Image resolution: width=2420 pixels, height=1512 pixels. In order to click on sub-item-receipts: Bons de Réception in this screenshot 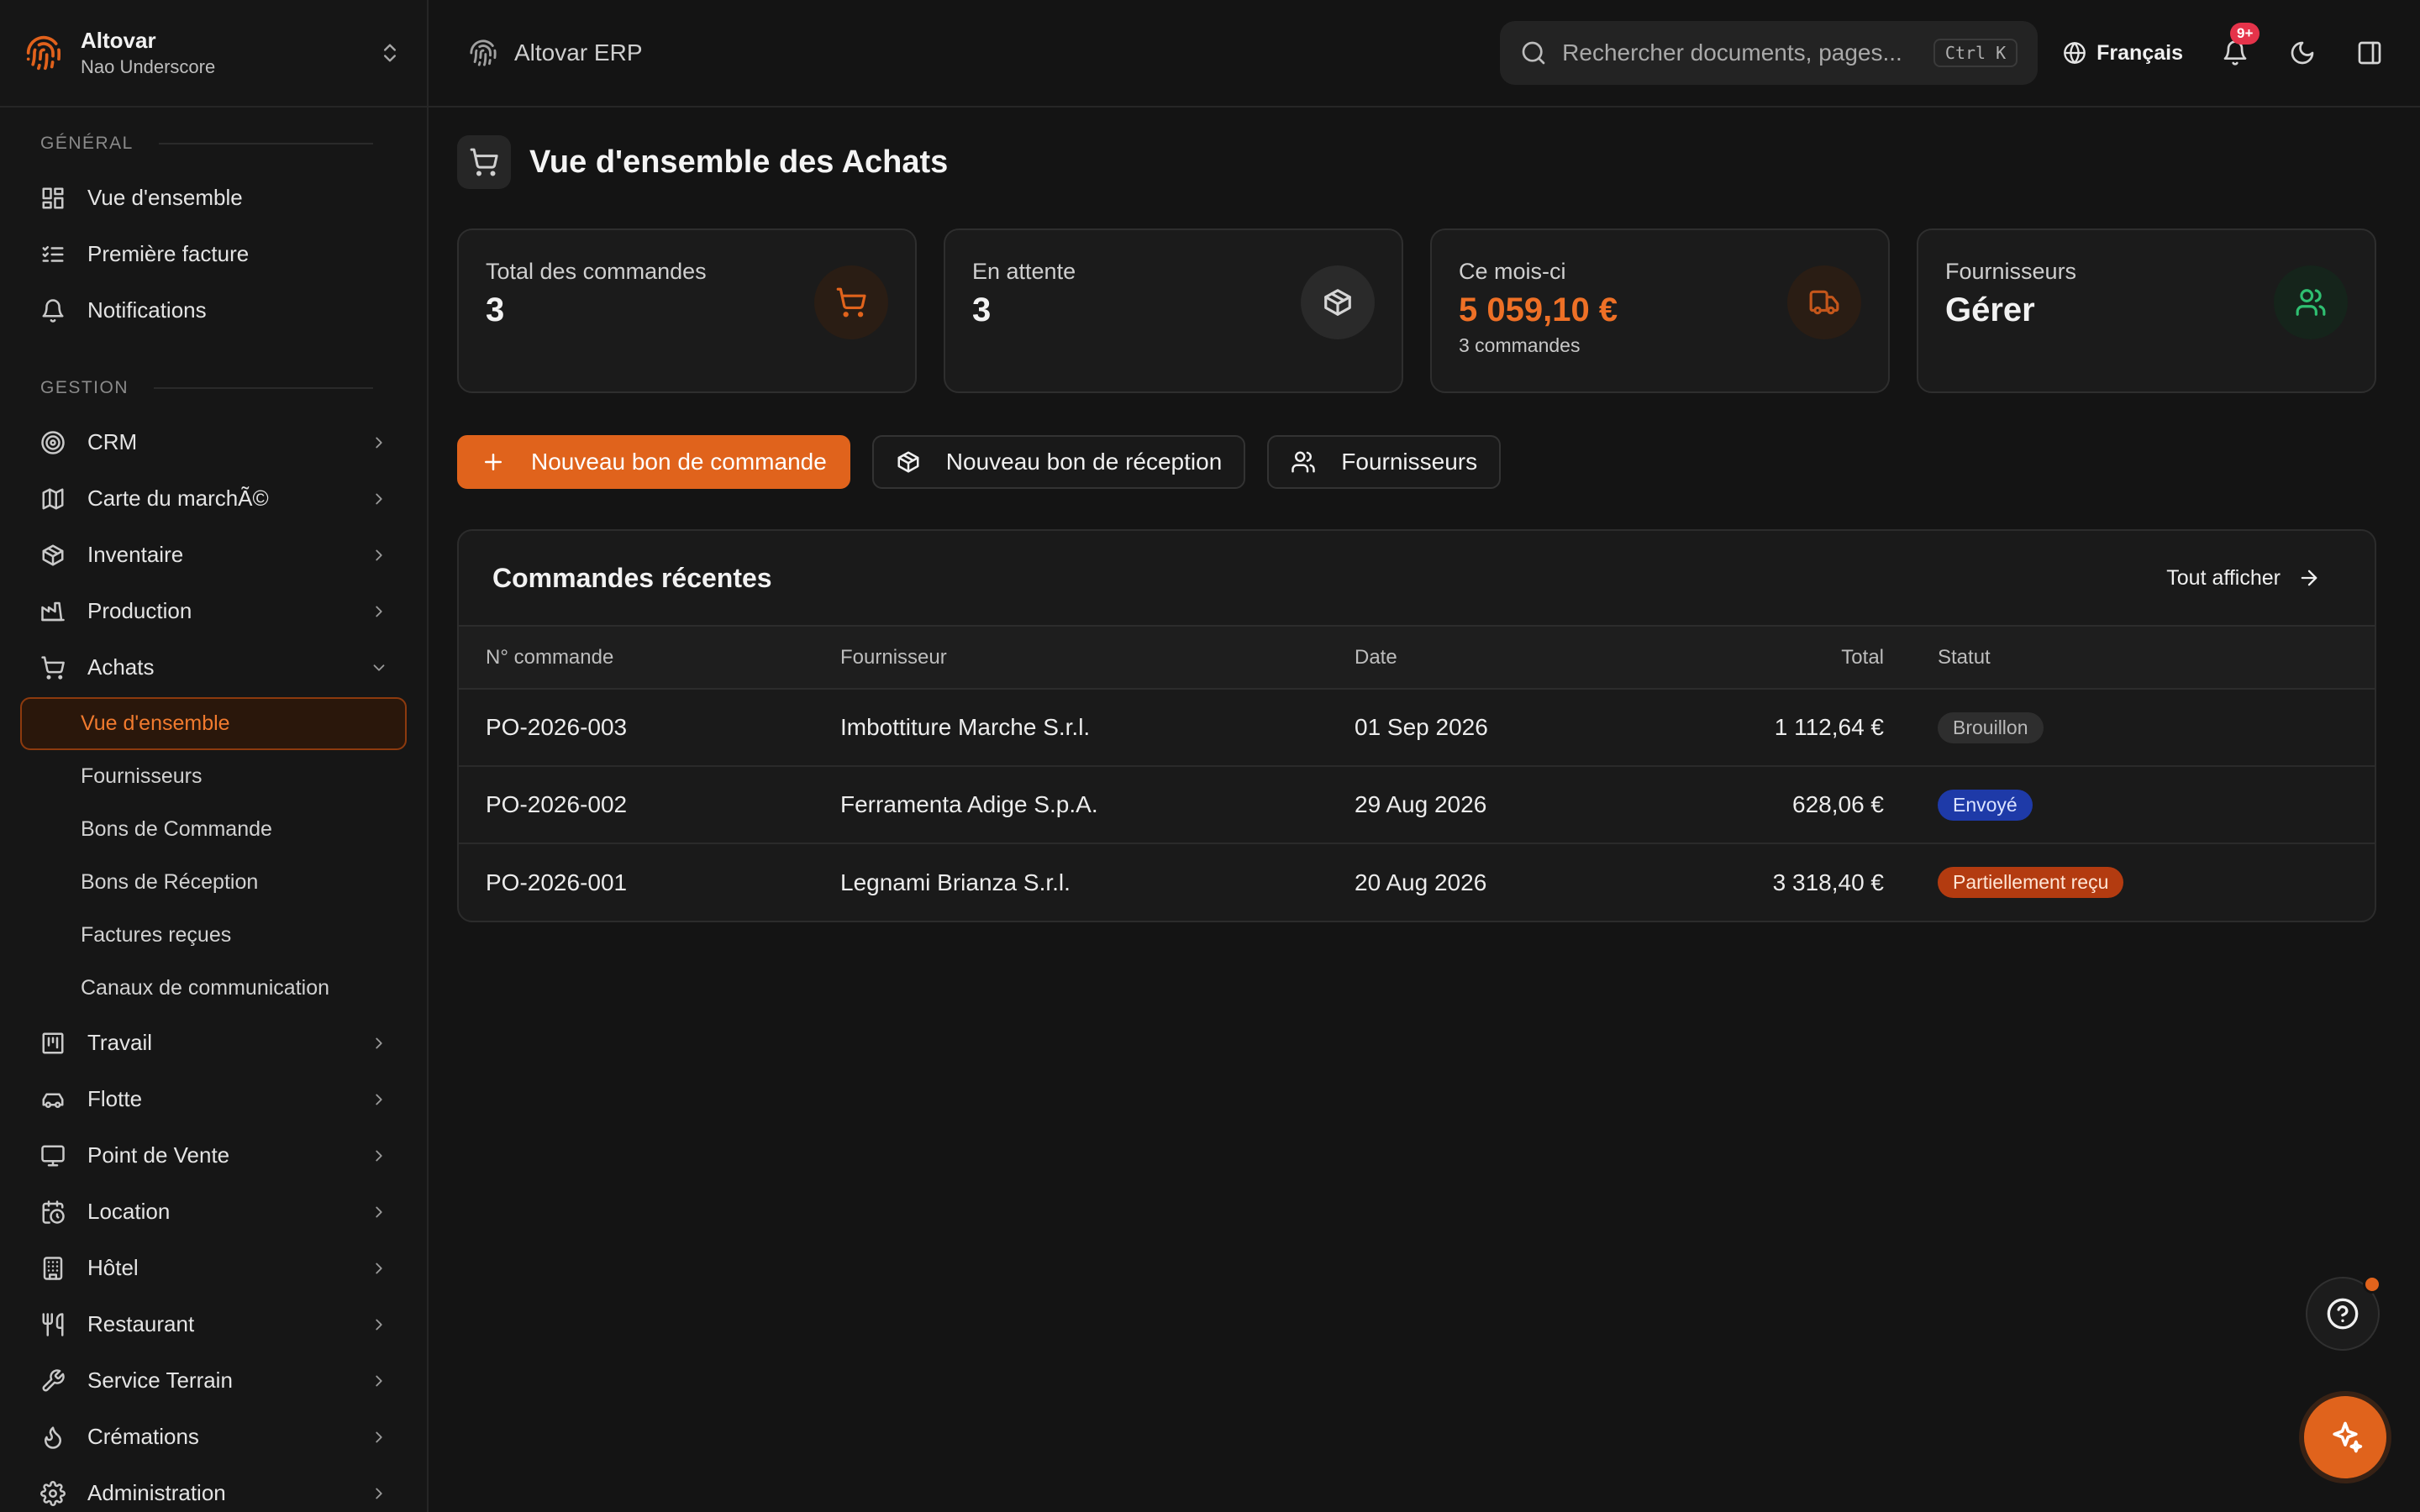, I will do `click(214, 882)`.